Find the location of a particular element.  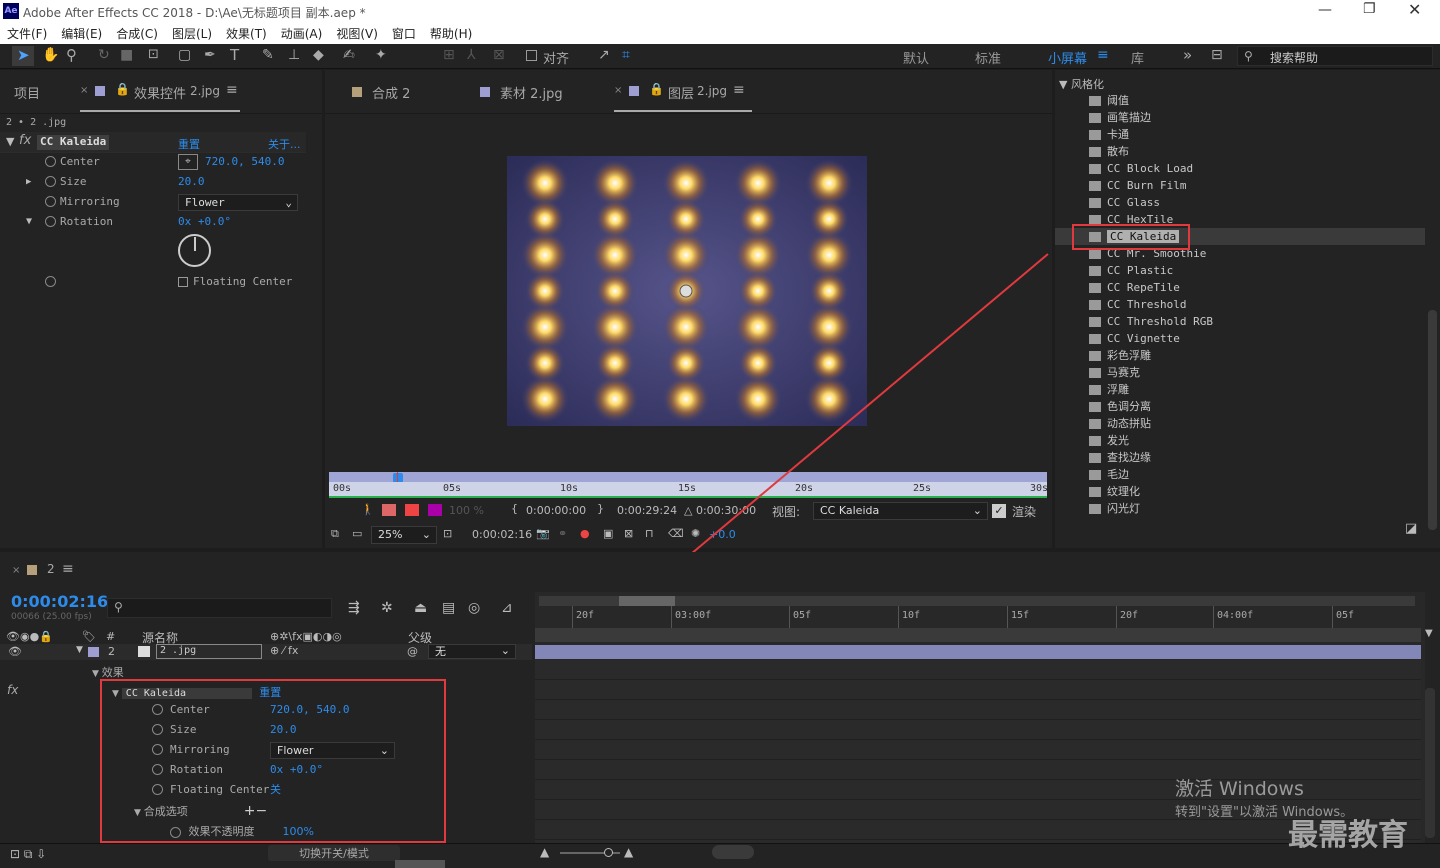

effect-list-item: 卡通 is located at coordinates (1240, 134).